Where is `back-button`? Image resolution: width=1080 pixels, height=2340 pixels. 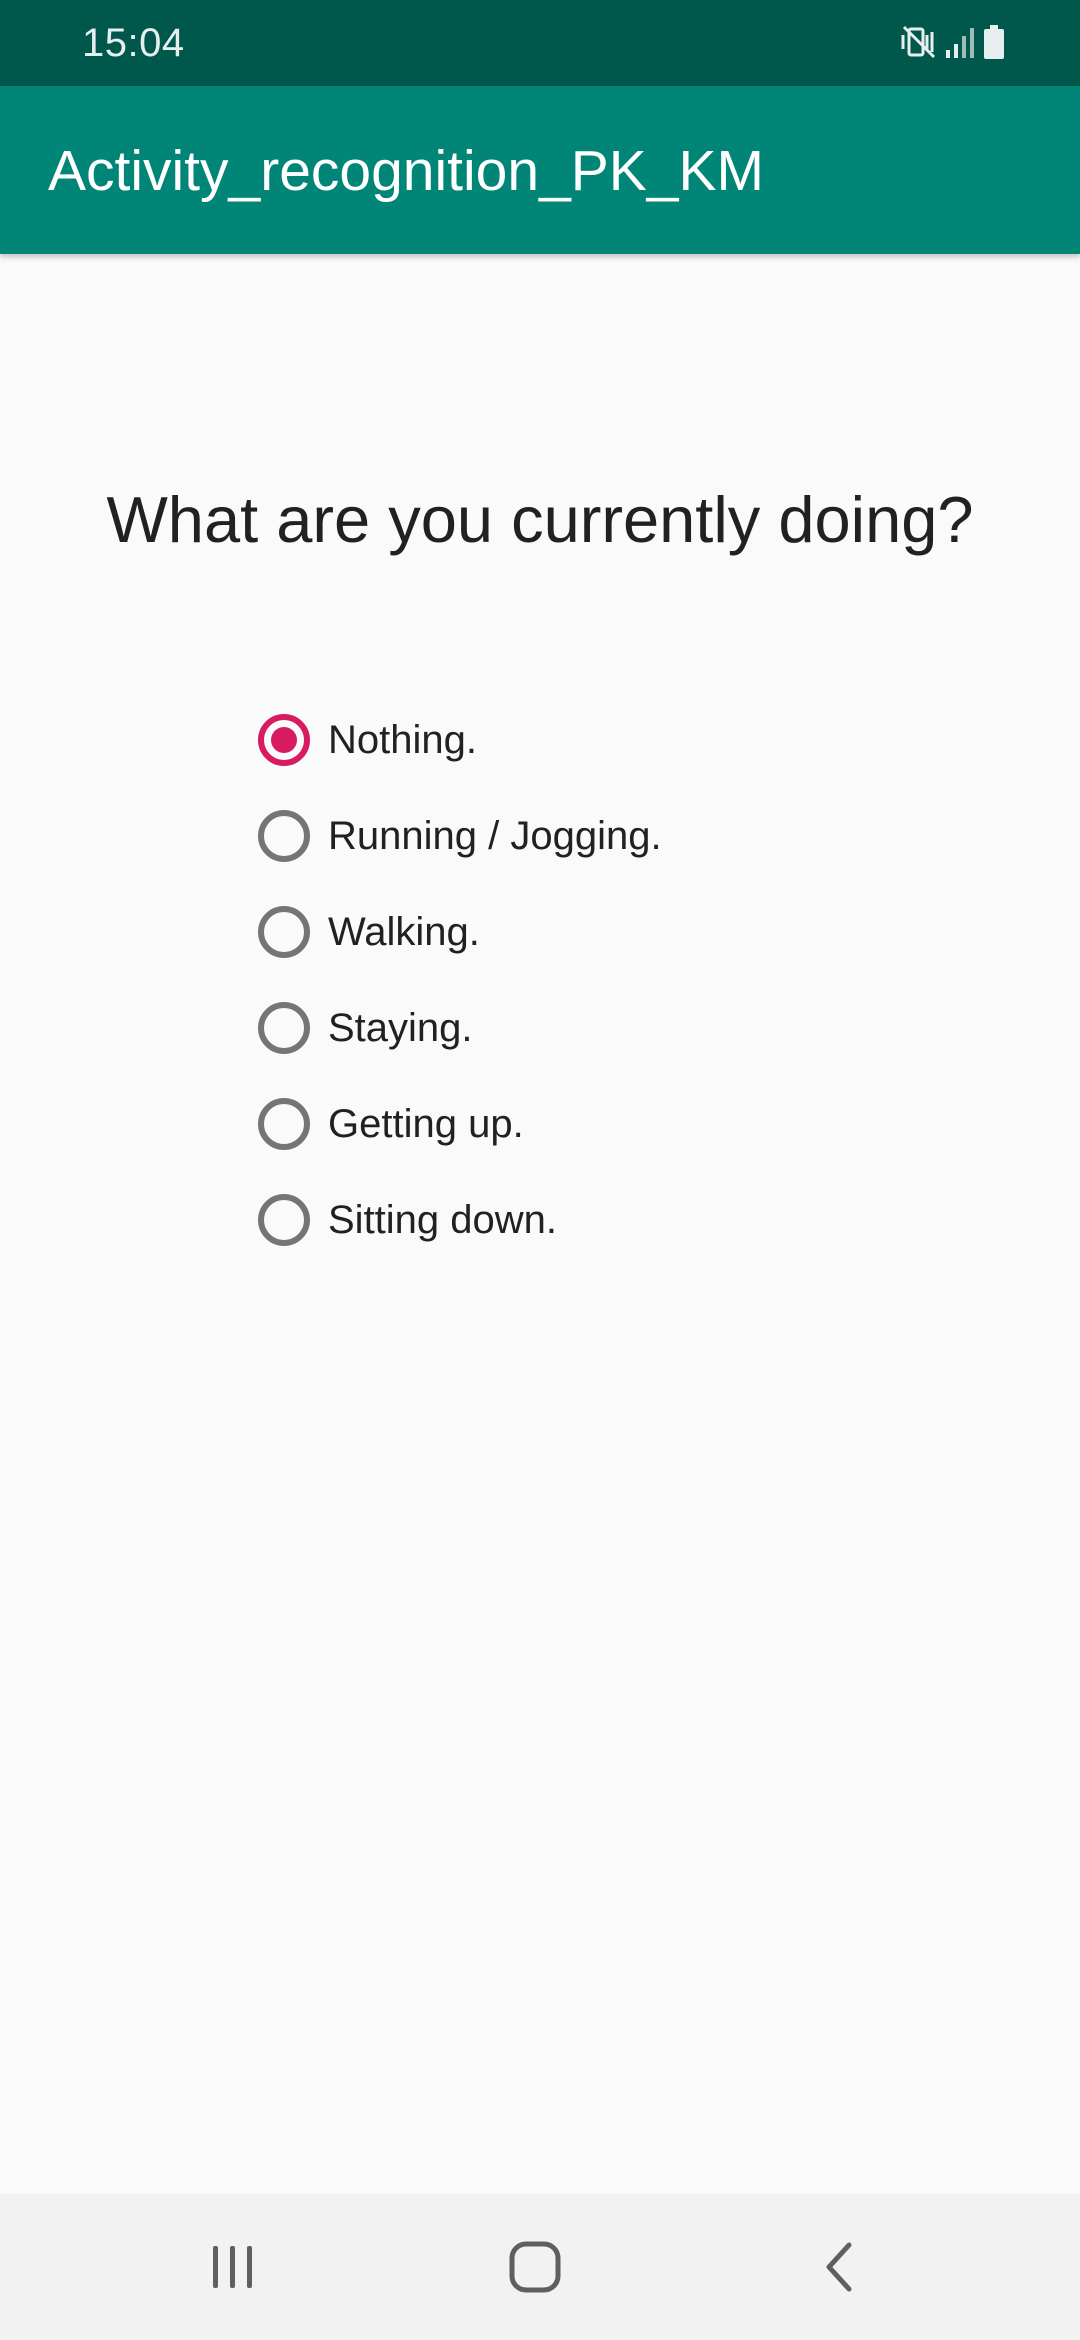 back-button is located at coordinates (838, 2269).